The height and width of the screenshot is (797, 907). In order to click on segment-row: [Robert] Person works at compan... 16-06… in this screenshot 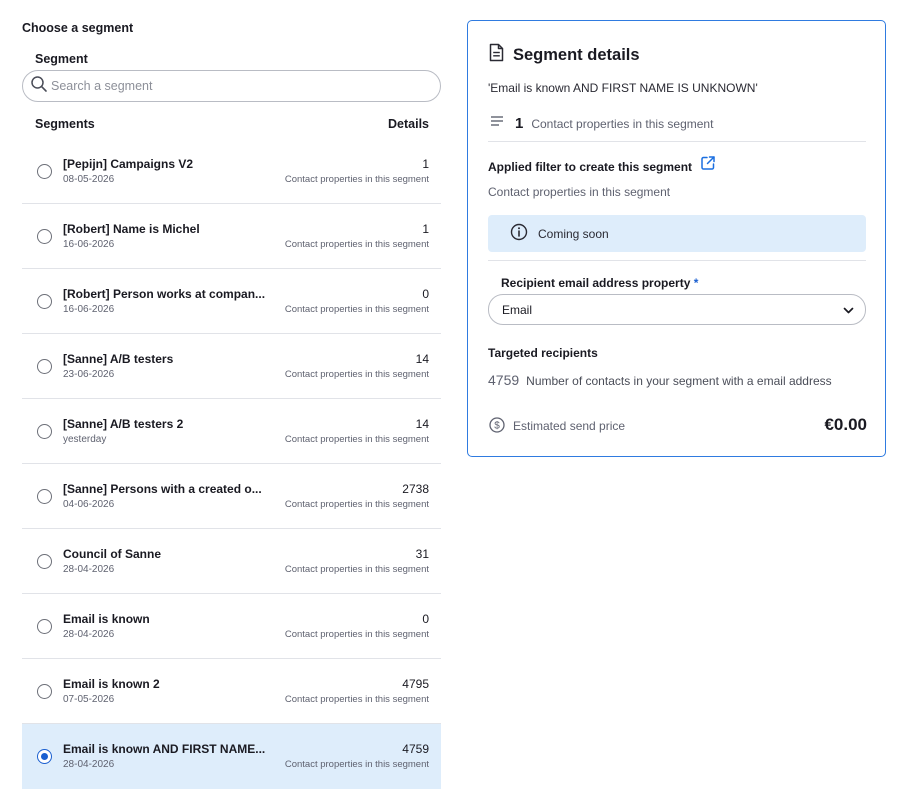, I will do `click(231, 301)`.